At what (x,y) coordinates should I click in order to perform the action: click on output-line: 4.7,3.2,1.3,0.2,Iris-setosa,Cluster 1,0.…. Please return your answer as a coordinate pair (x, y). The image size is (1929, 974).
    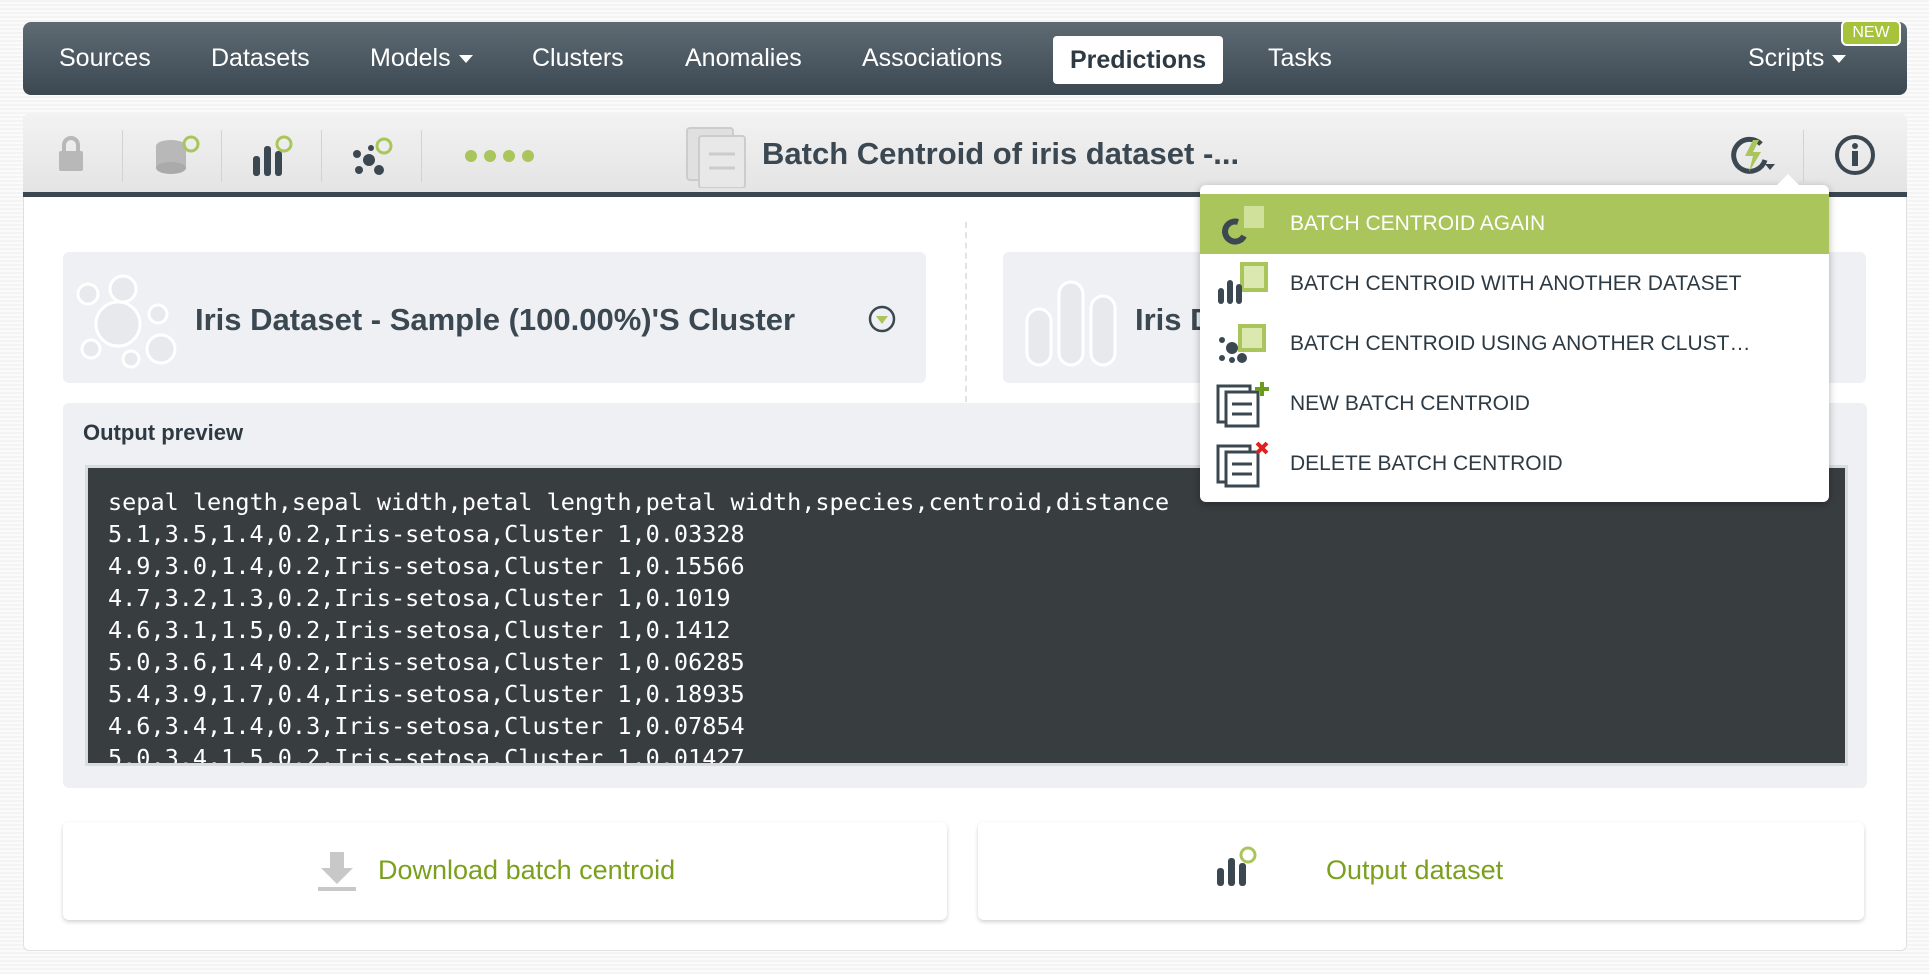
    Looking at the image, I should click on (419, 598).